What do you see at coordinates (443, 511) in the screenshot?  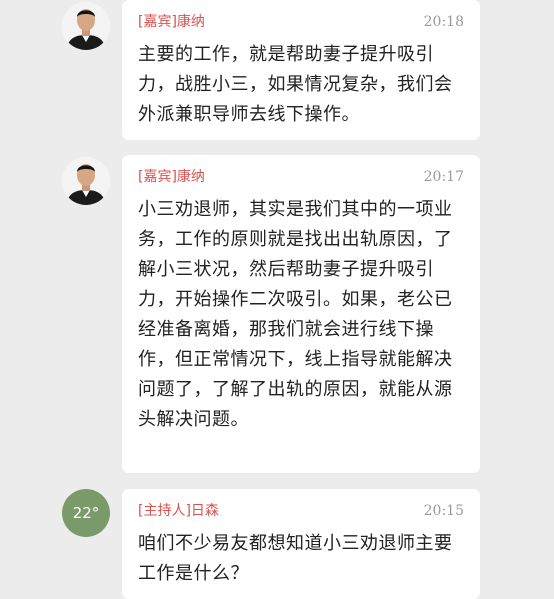 I see `message-time: 20:15` at bounding box center [443, 511].